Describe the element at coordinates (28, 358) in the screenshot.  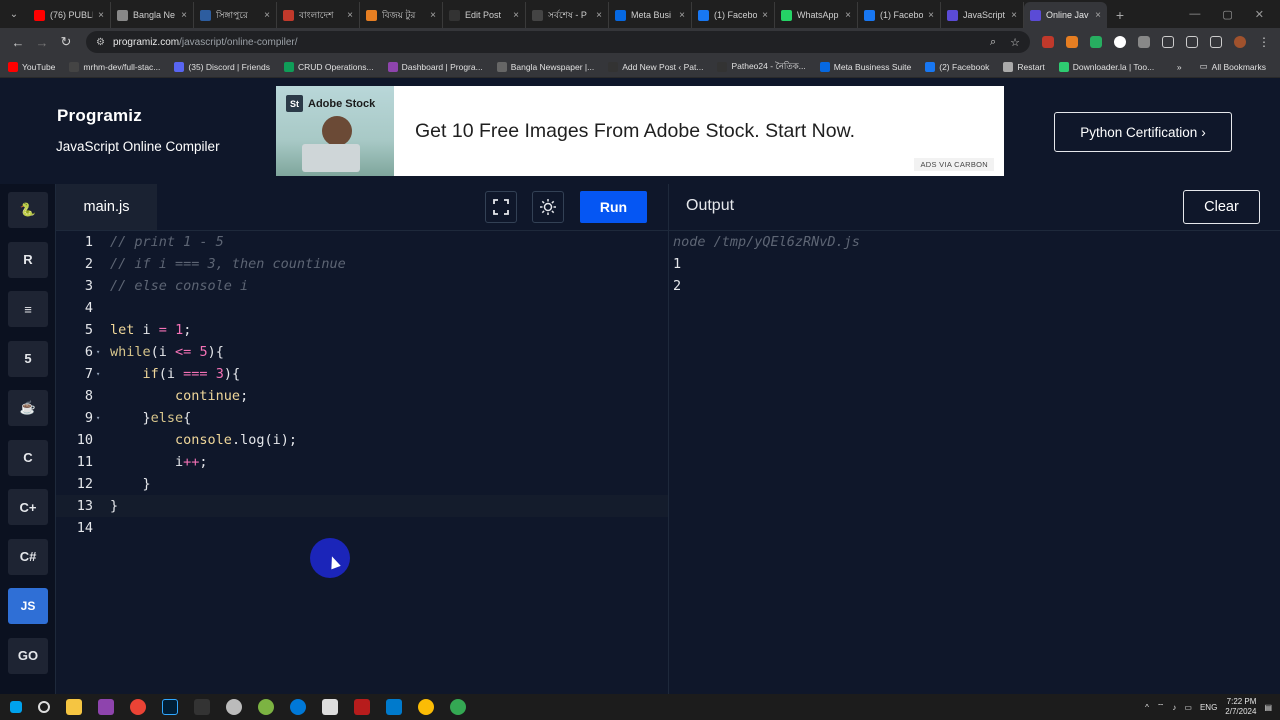
I see `language-html-icon: 5` at that location.